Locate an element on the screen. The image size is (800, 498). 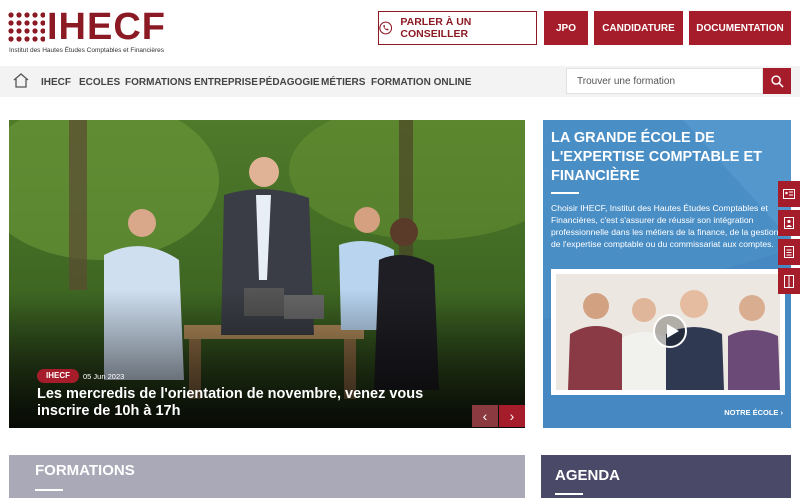
nav-item-entreprise: ENTREPRISE is located at coordinates (226, 82).